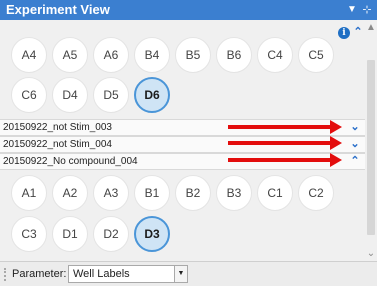 This screenshot has width=377, height=286. I want to click on well: B4, so click(152, 55).